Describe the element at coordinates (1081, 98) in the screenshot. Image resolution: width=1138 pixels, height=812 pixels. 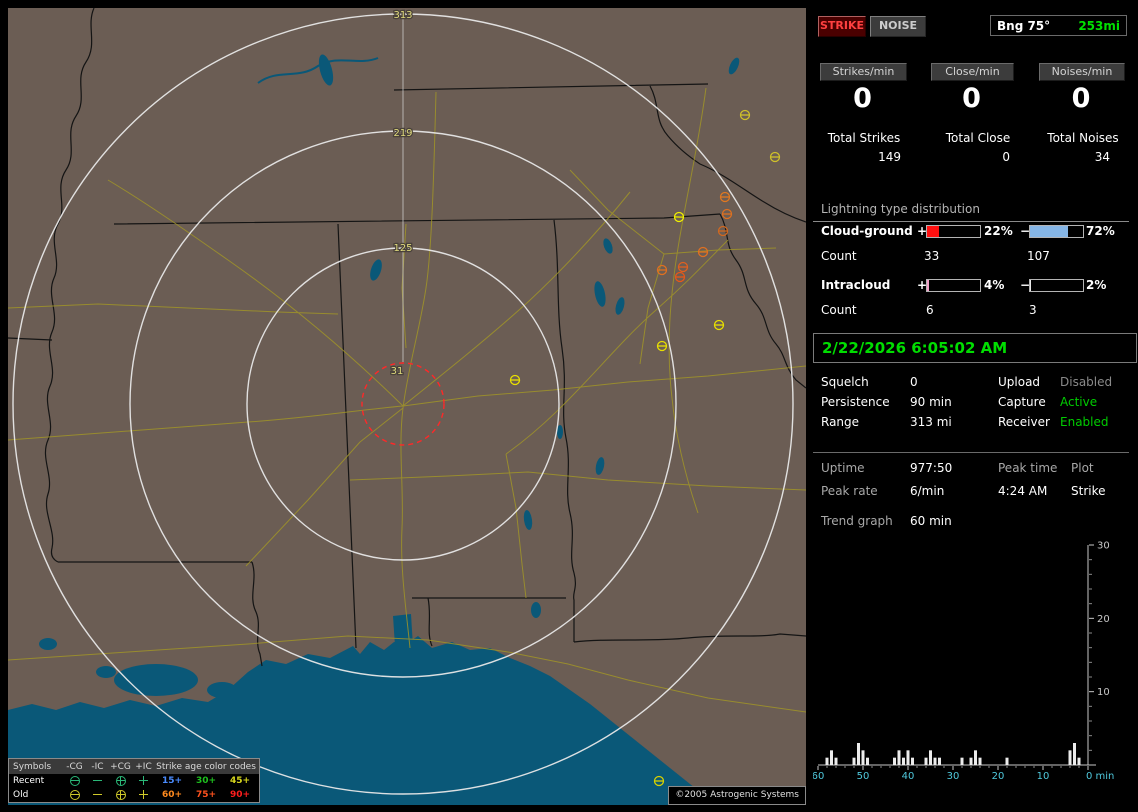
I see `noises-per-min-value: 0` at that location.